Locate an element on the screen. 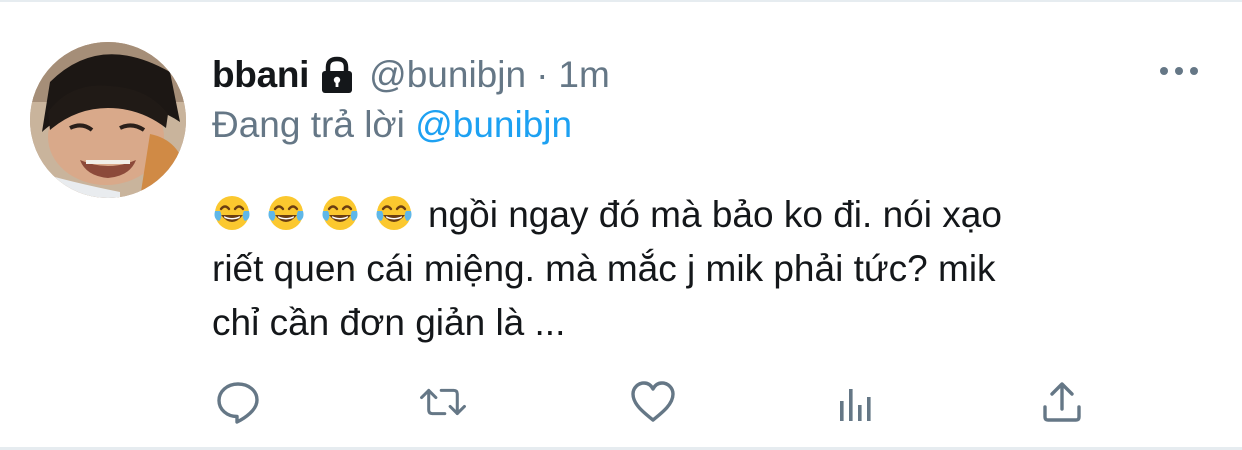  reply-button is located at coordinates (238, 402).